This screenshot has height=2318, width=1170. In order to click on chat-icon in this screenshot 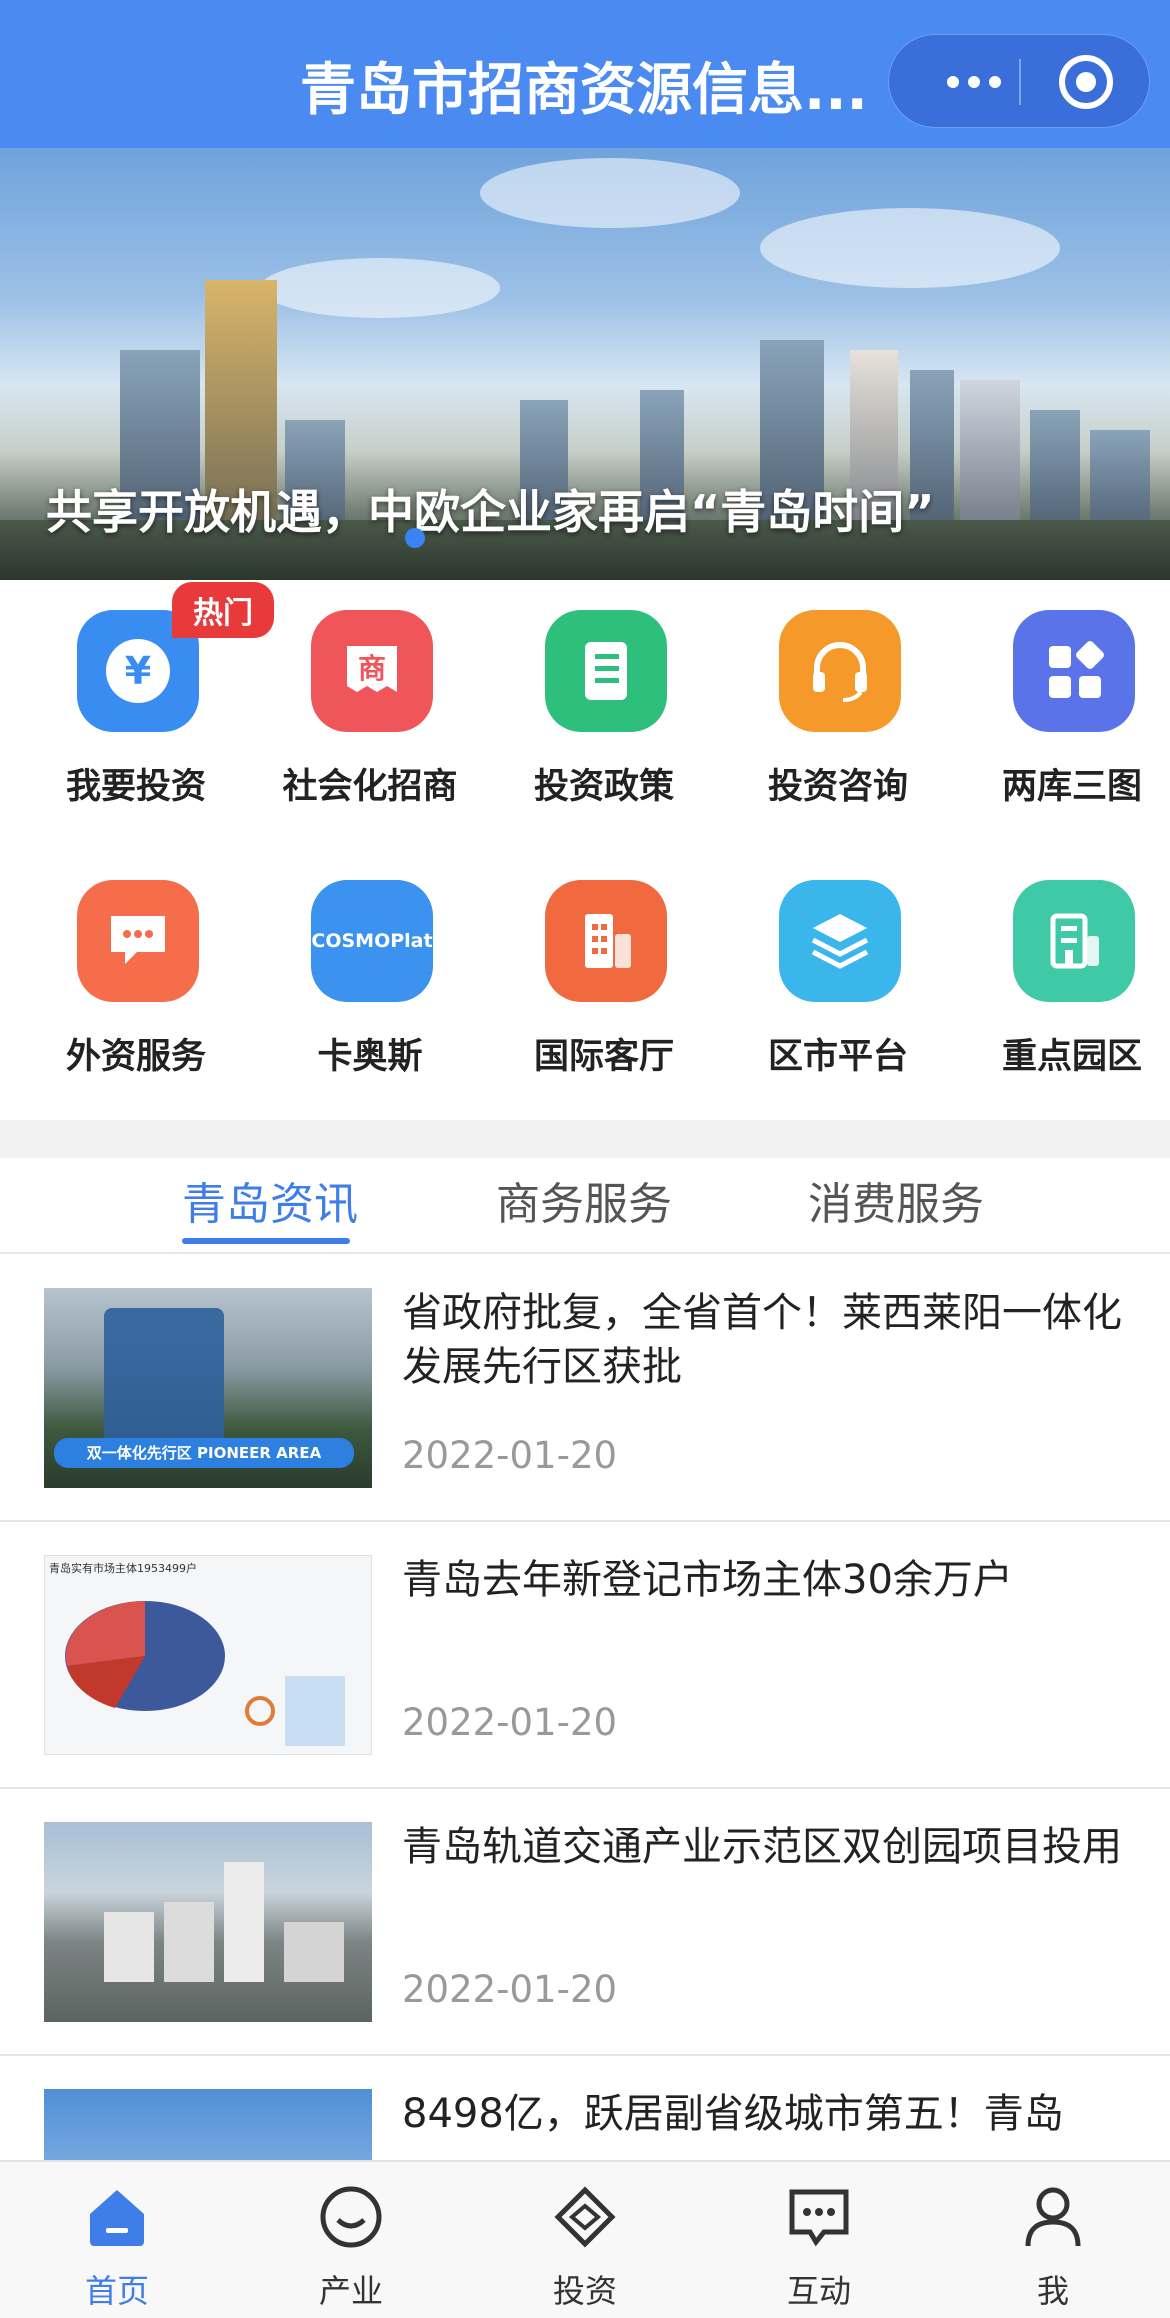, I will do `click(138, 941)`.